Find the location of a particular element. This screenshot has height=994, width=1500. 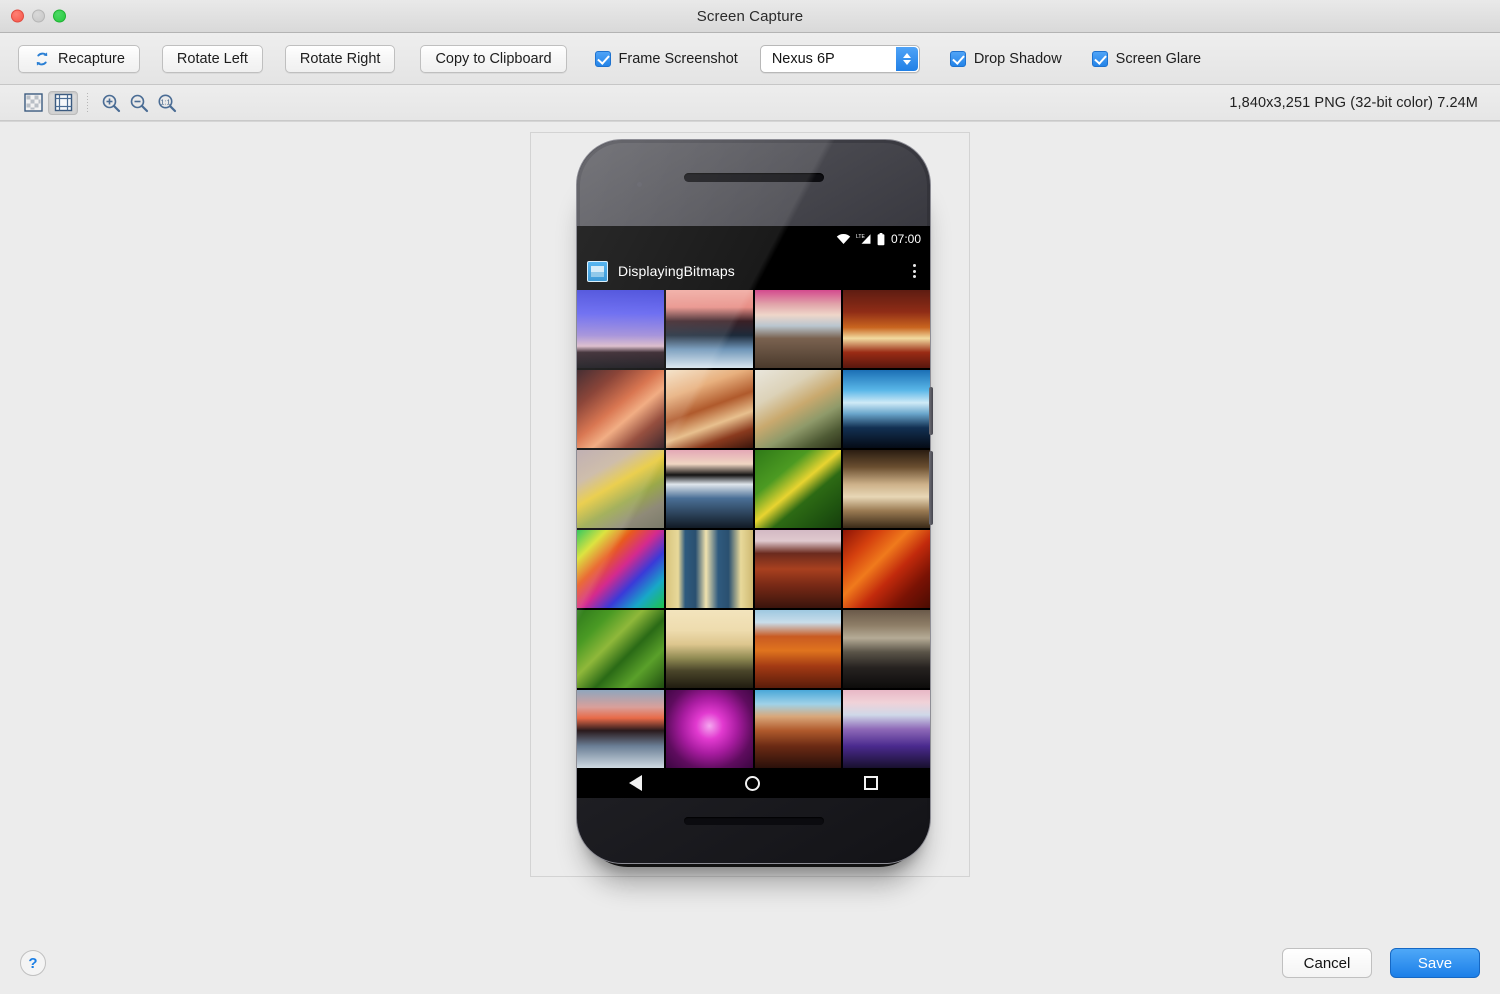

zoom-in-button is located at coordinates (111, 103).